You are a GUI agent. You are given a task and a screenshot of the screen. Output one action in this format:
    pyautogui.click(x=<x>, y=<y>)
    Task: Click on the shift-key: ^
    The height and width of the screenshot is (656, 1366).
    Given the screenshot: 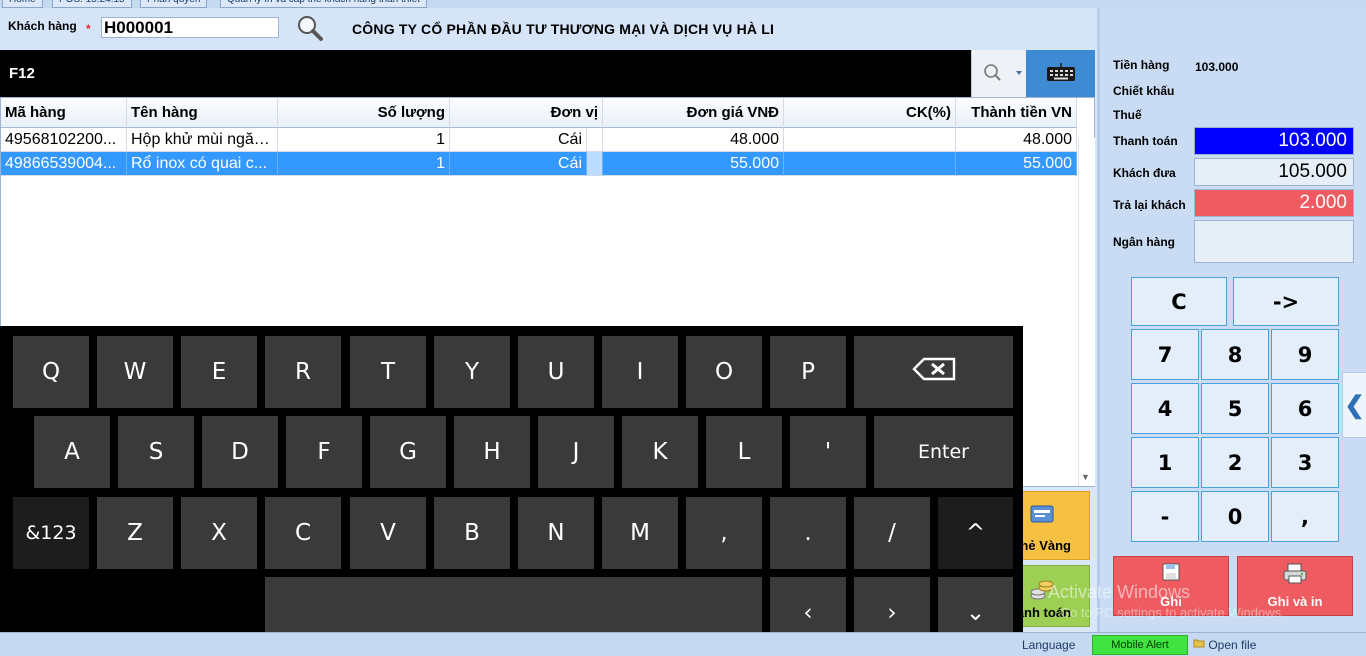 What is the action you would take?
    pyautogui.click(x=975, y=533)
    